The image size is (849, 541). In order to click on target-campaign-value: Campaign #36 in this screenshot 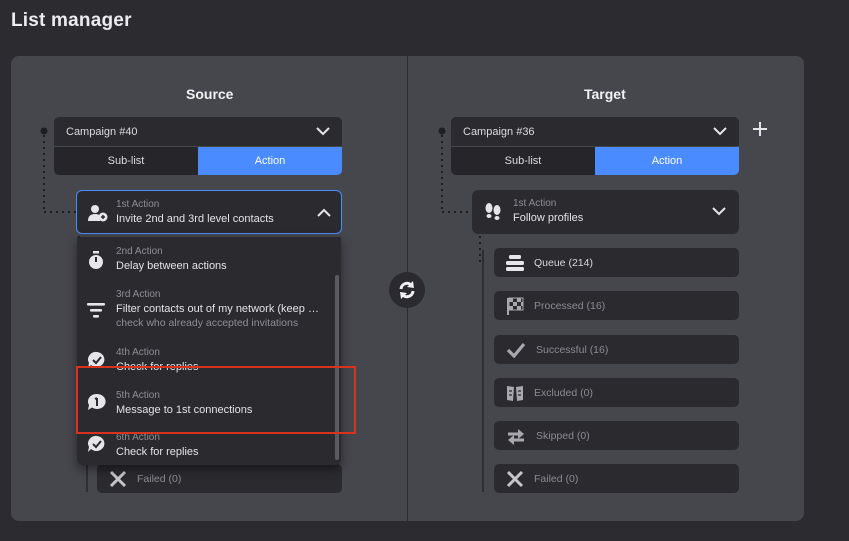, I will do `click(499, 131)`.